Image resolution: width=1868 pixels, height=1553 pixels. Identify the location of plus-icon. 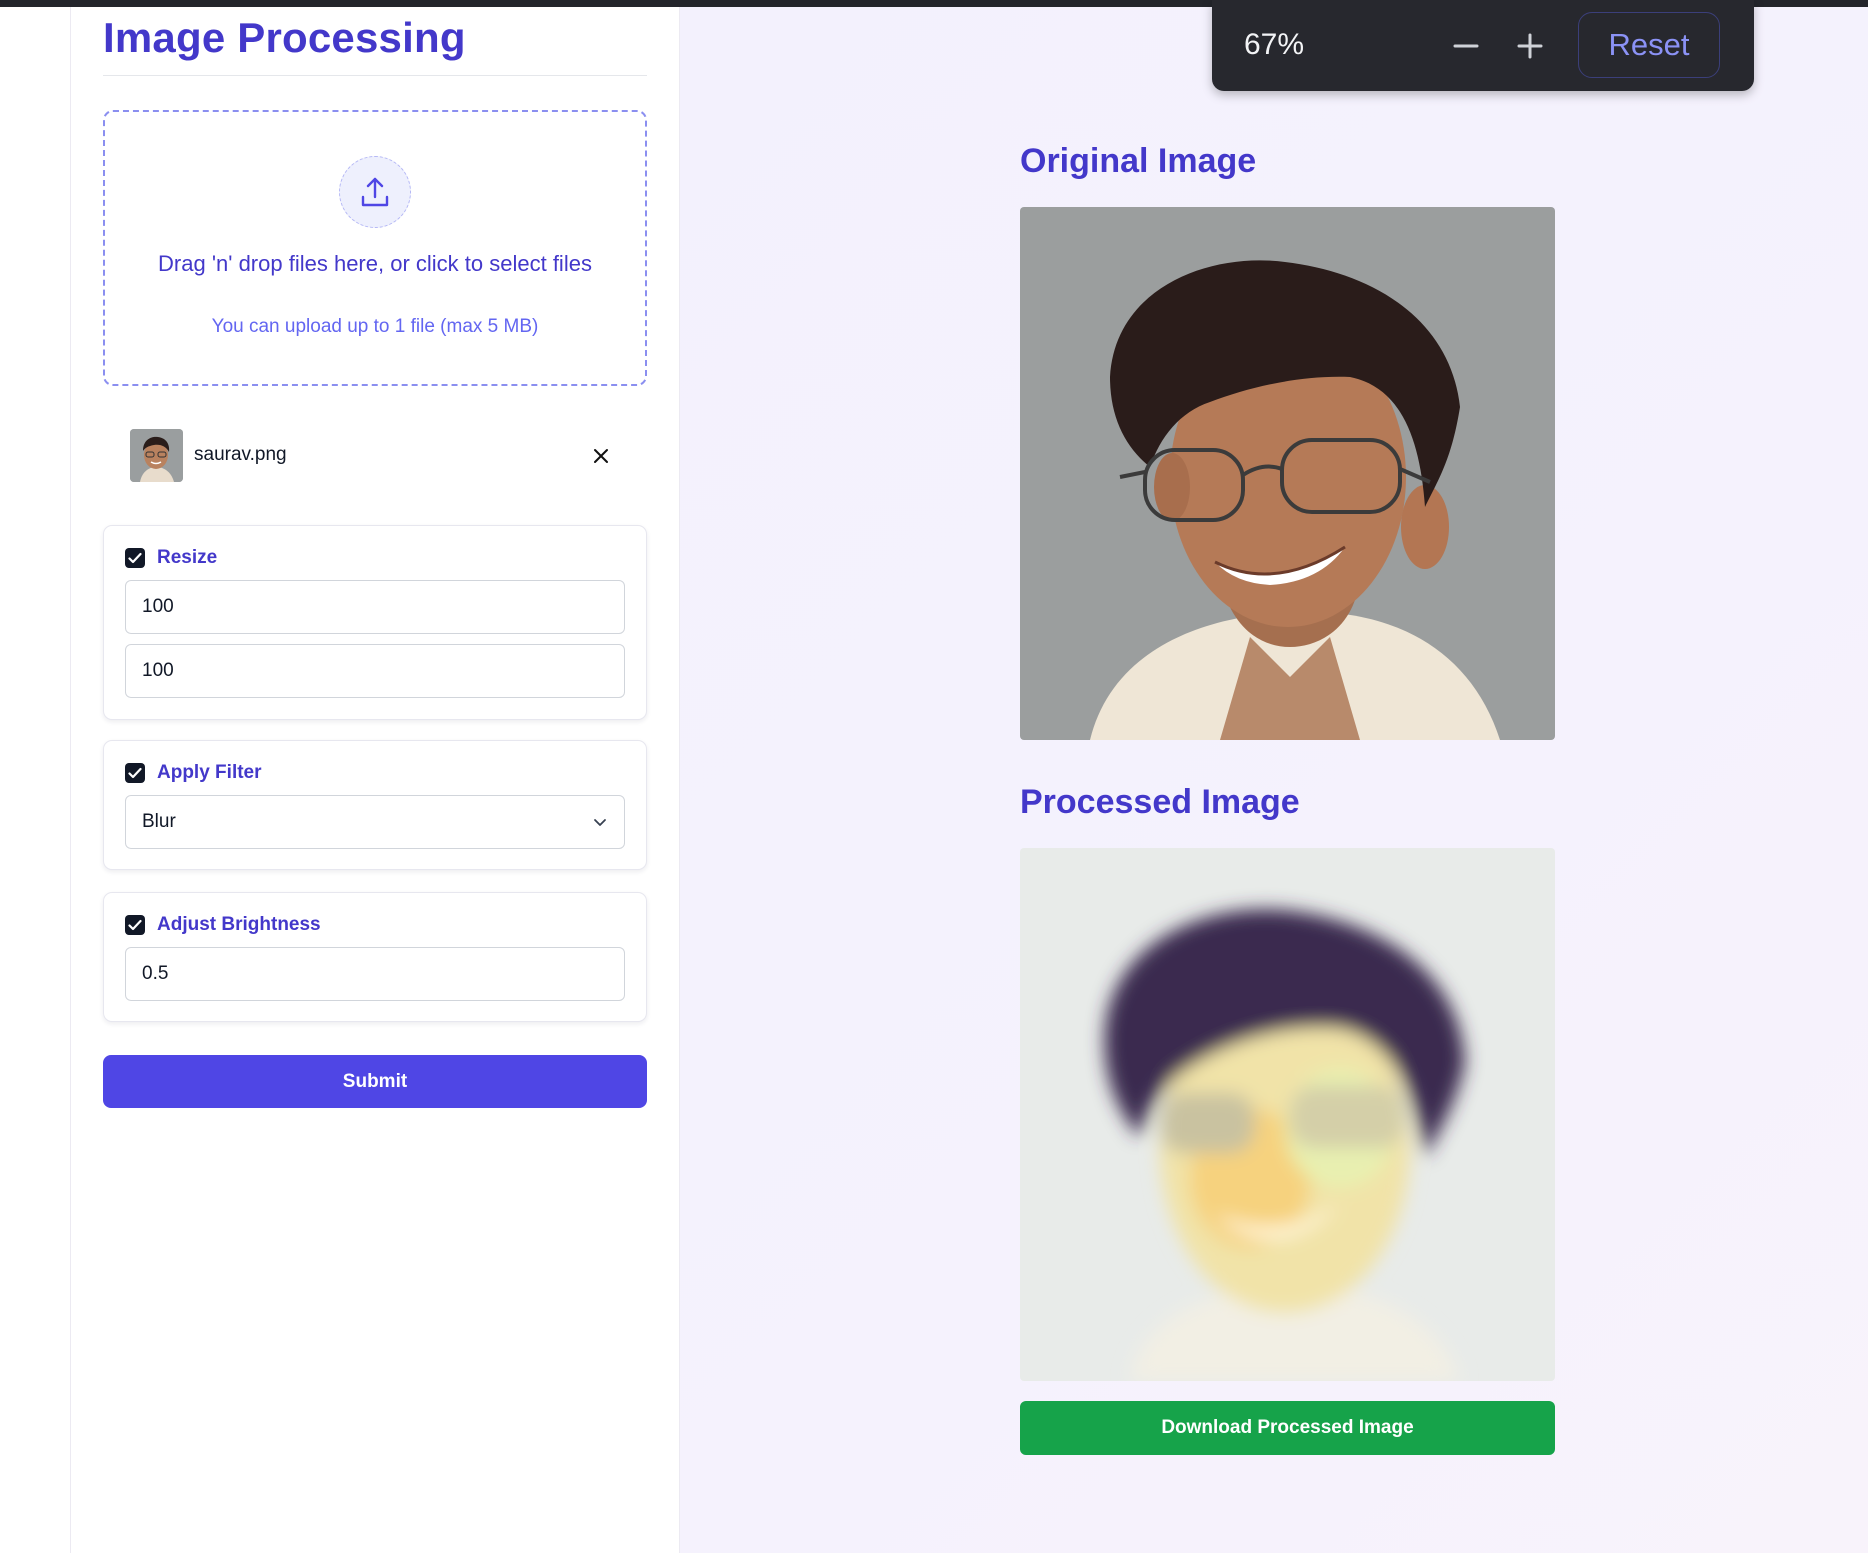
(1530, 46).